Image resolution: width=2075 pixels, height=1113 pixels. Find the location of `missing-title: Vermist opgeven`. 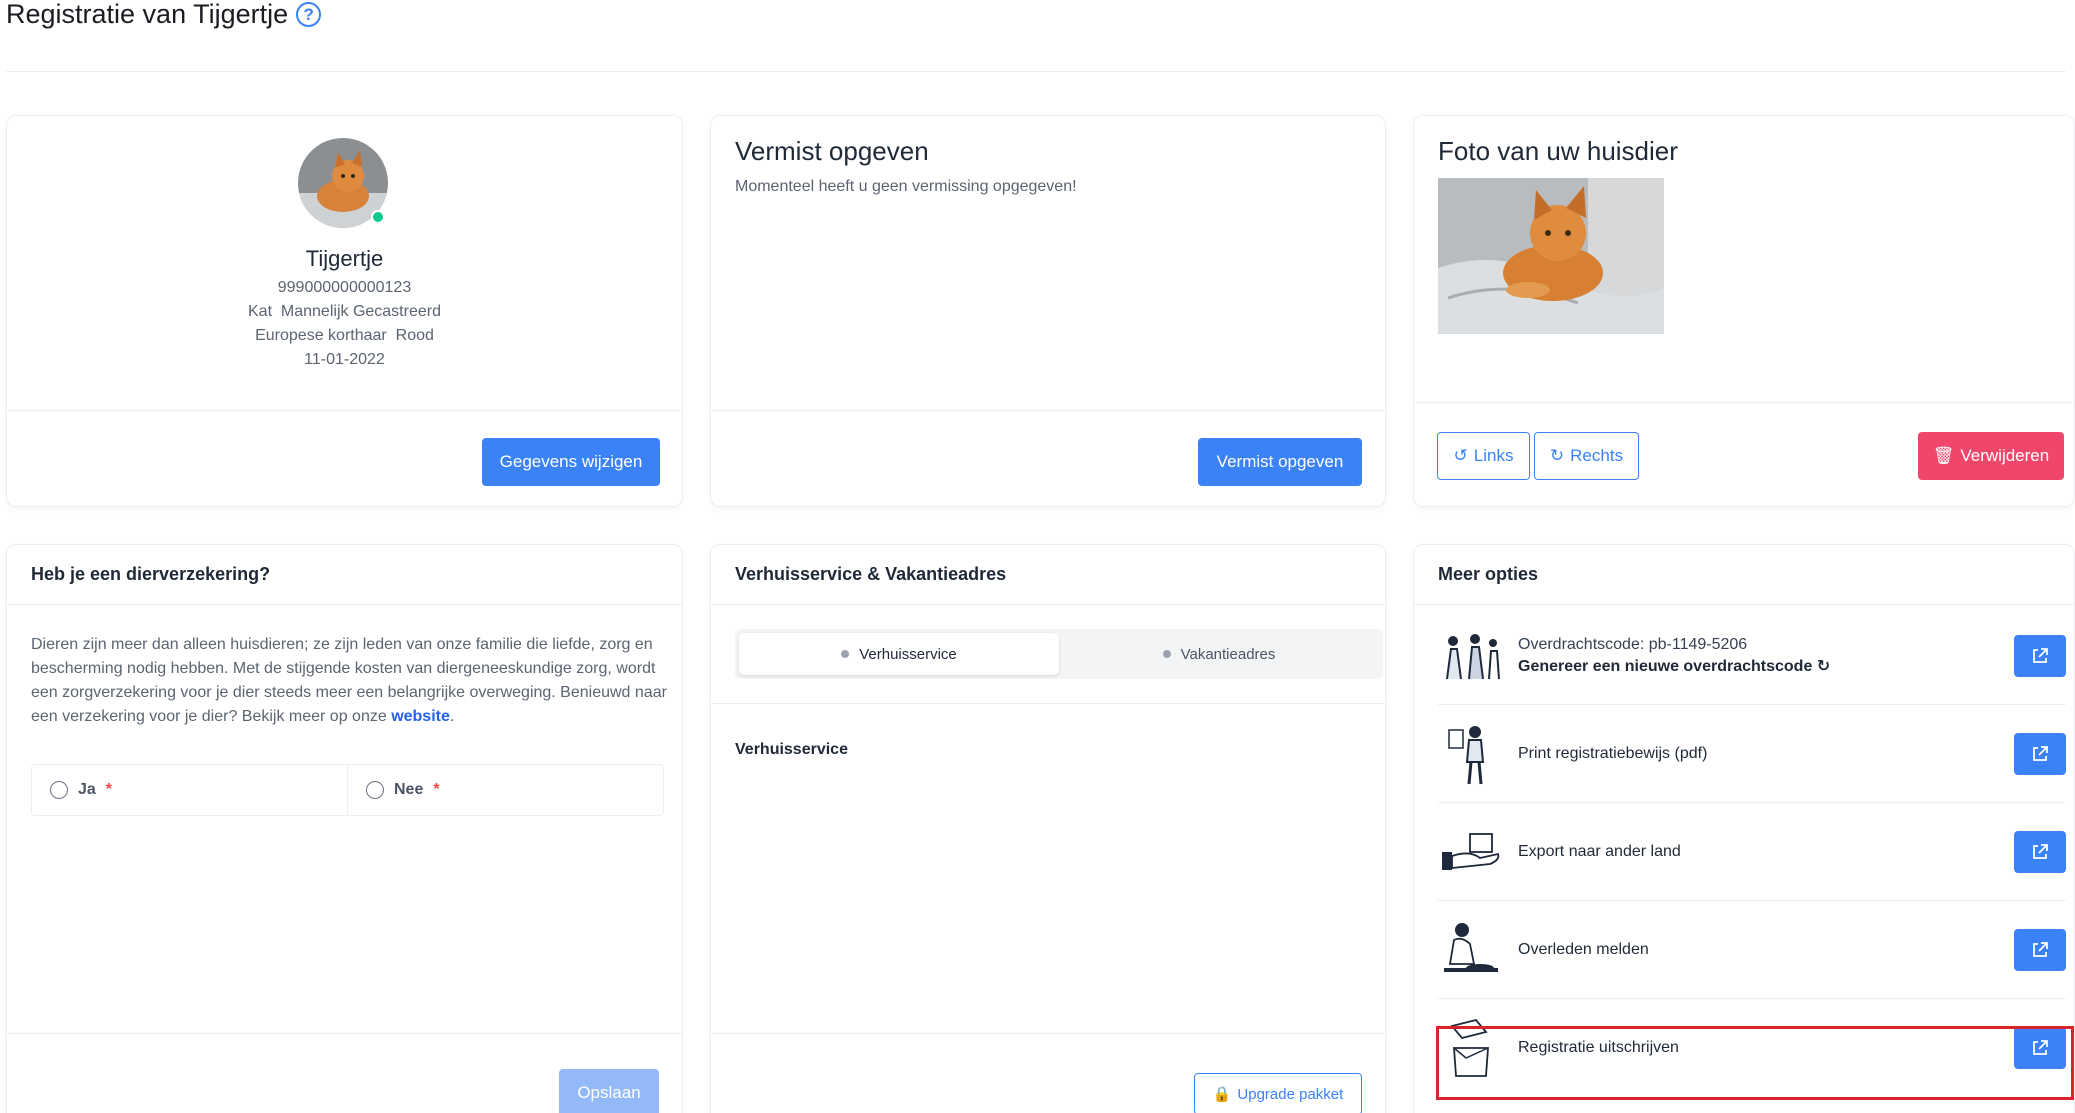

missing-title: Vermist opgeven is located at coordinates (832, 151).